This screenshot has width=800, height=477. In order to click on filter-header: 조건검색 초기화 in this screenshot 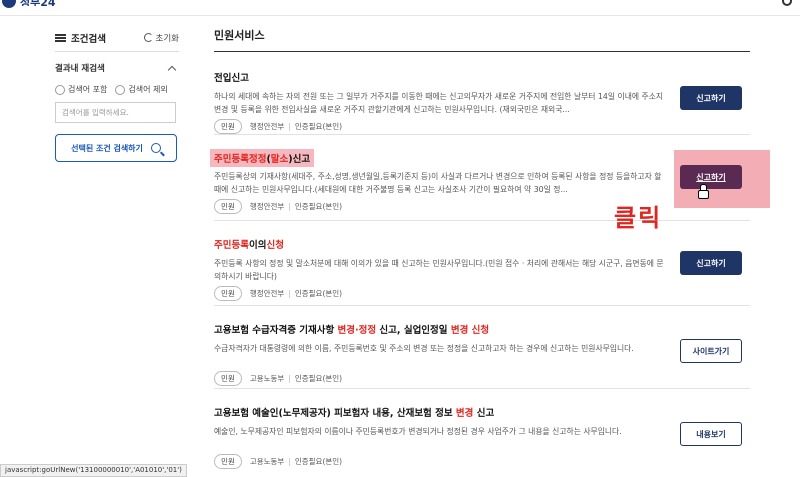, I will do `click(117, 38)`.